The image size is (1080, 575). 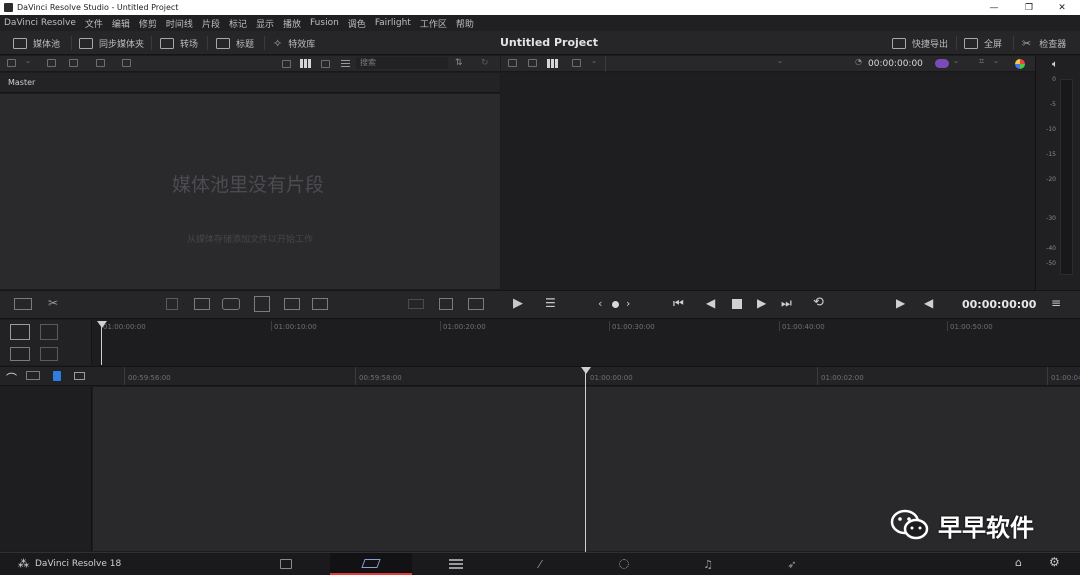 I want to click on home-icon: ⌂, so click(x=1018, y=562).